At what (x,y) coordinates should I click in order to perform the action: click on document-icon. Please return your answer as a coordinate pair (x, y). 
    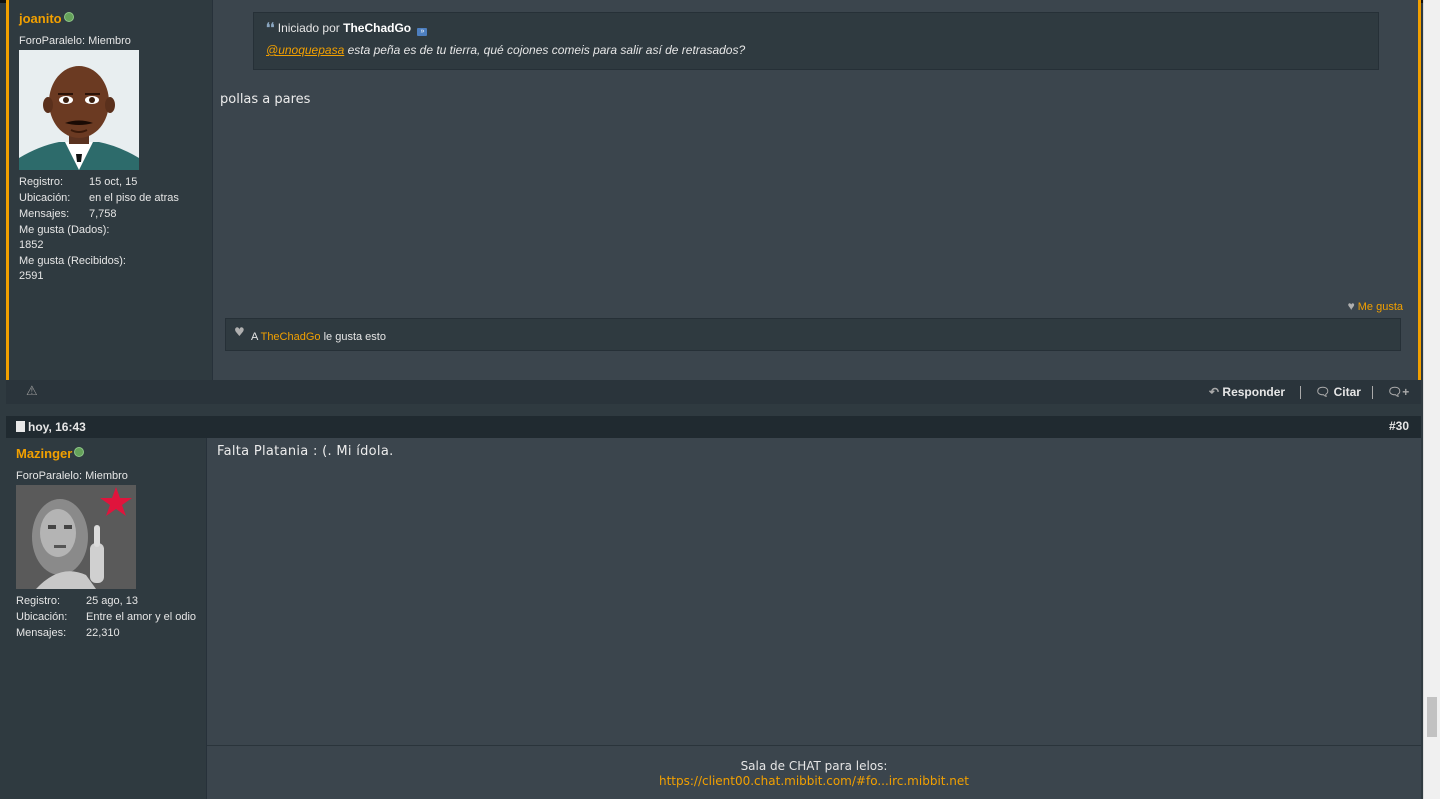
    Looking at the image, I should click on (20, 426).